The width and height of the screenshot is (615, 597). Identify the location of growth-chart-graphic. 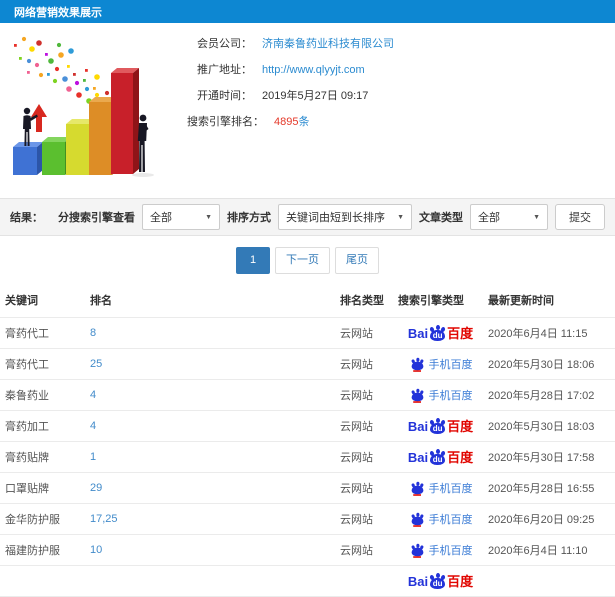
(83, 106).